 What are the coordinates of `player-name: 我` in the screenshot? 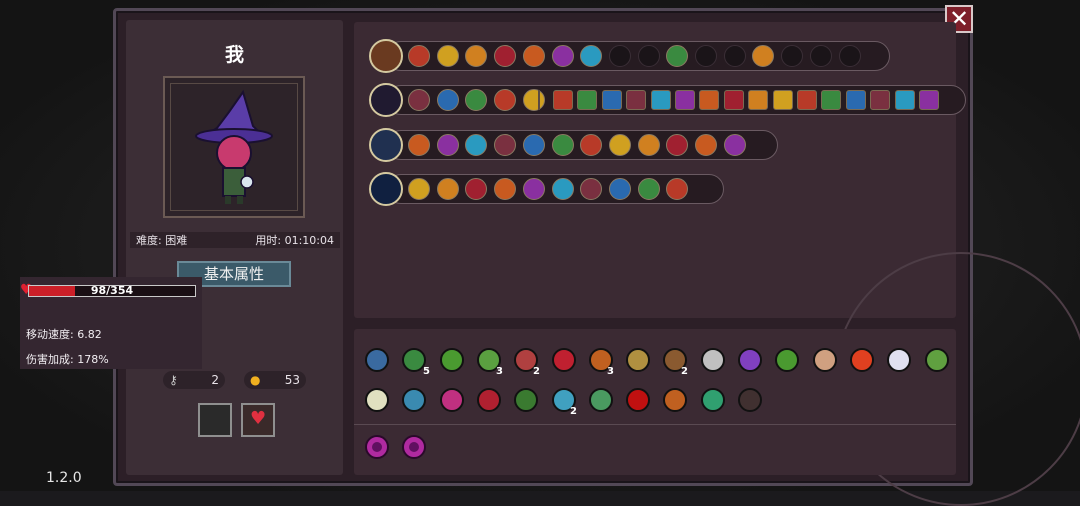 It's located at (234, 55).